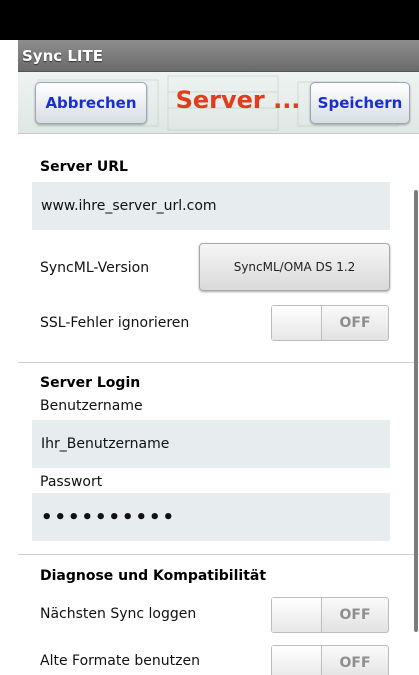 Image resolution: width=419 pixels, height=675 pixels. I want to click on toolbar: Abbrechen Server ... Speichern, so click(218, 103).